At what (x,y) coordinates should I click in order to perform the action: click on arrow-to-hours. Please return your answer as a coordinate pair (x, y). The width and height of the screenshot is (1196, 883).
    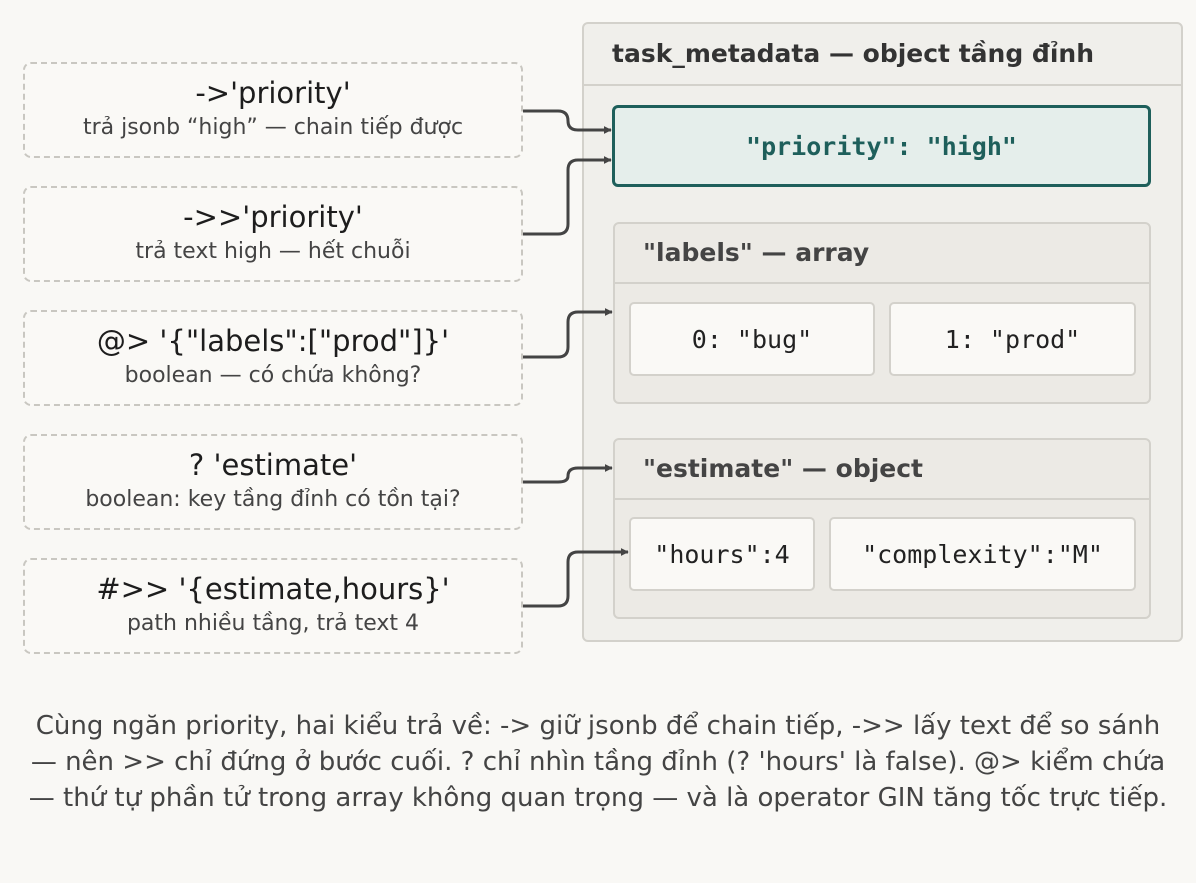
    Looking at the image, I should click on (576, 578).